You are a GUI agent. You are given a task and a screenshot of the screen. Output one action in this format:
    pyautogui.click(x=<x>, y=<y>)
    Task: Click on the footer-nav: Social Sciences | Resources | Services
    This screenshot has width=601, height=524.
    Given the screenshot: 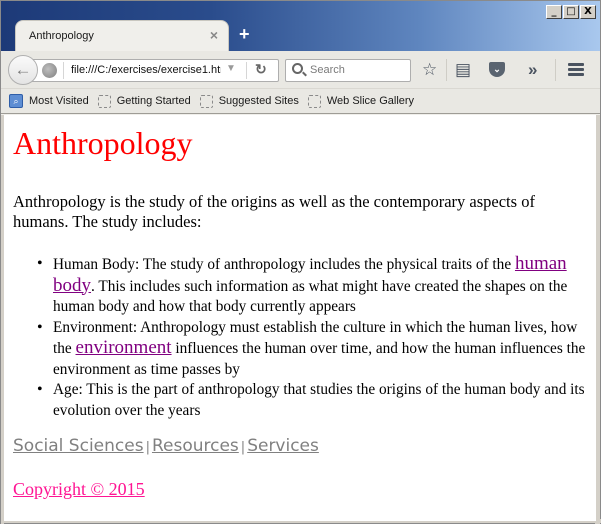 What is the action you would take?
    pyautogui.click(x=166, y=446)
    